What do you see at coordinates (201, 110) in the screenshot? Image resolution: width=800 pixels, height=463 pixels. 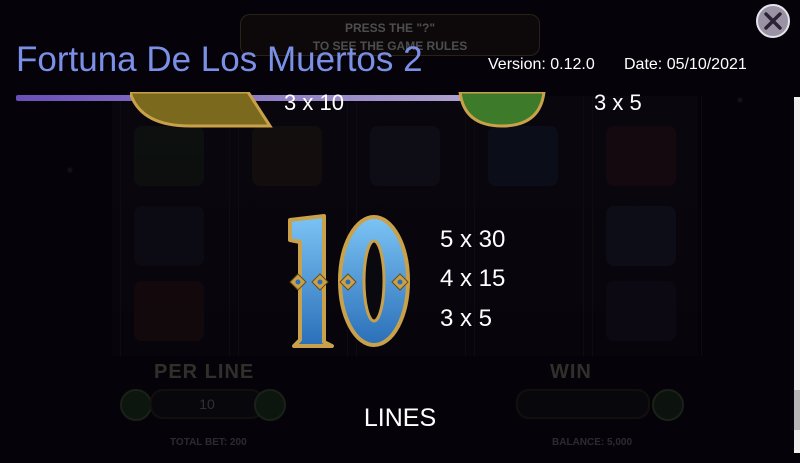 I see `q-symbol-partial` at bounding box center [201, 110].